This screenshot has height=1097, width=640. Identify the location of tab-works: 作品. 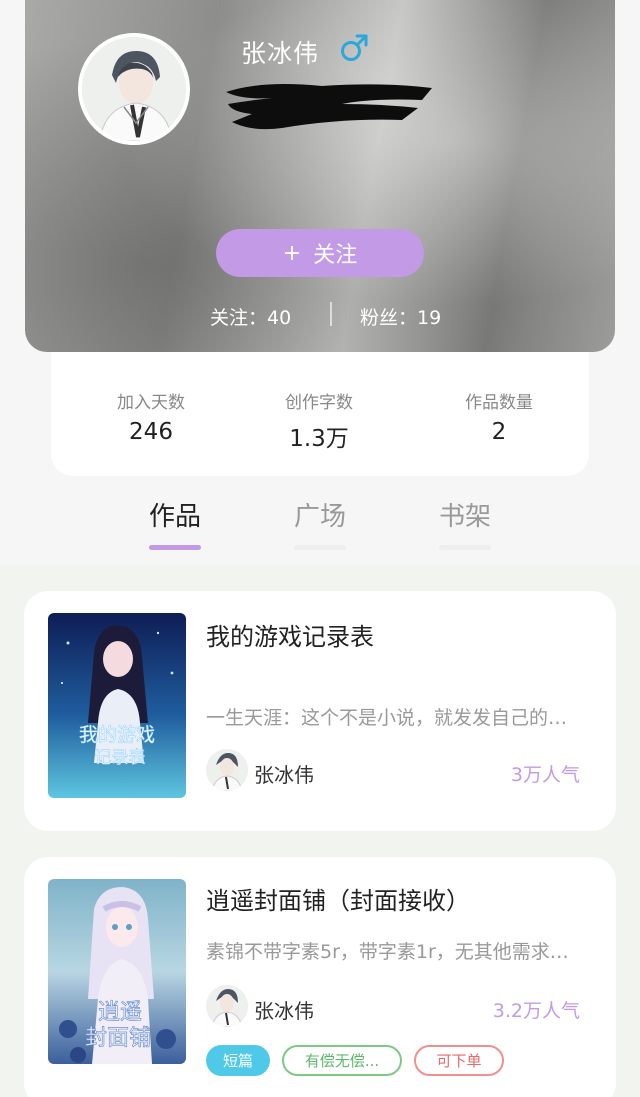
(175, 523).